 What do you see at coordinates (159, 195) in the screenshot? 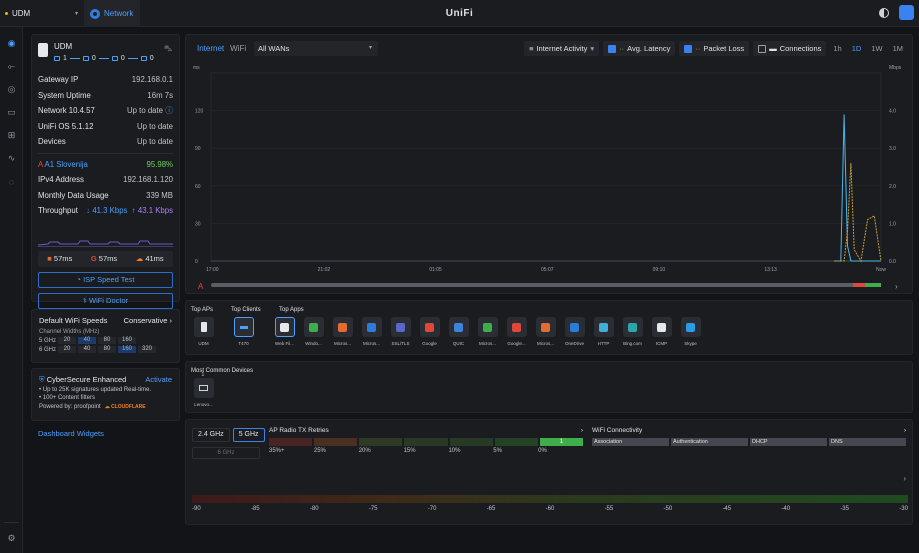
I see `info-value: 339 MB` at bounding box center [159, 195].